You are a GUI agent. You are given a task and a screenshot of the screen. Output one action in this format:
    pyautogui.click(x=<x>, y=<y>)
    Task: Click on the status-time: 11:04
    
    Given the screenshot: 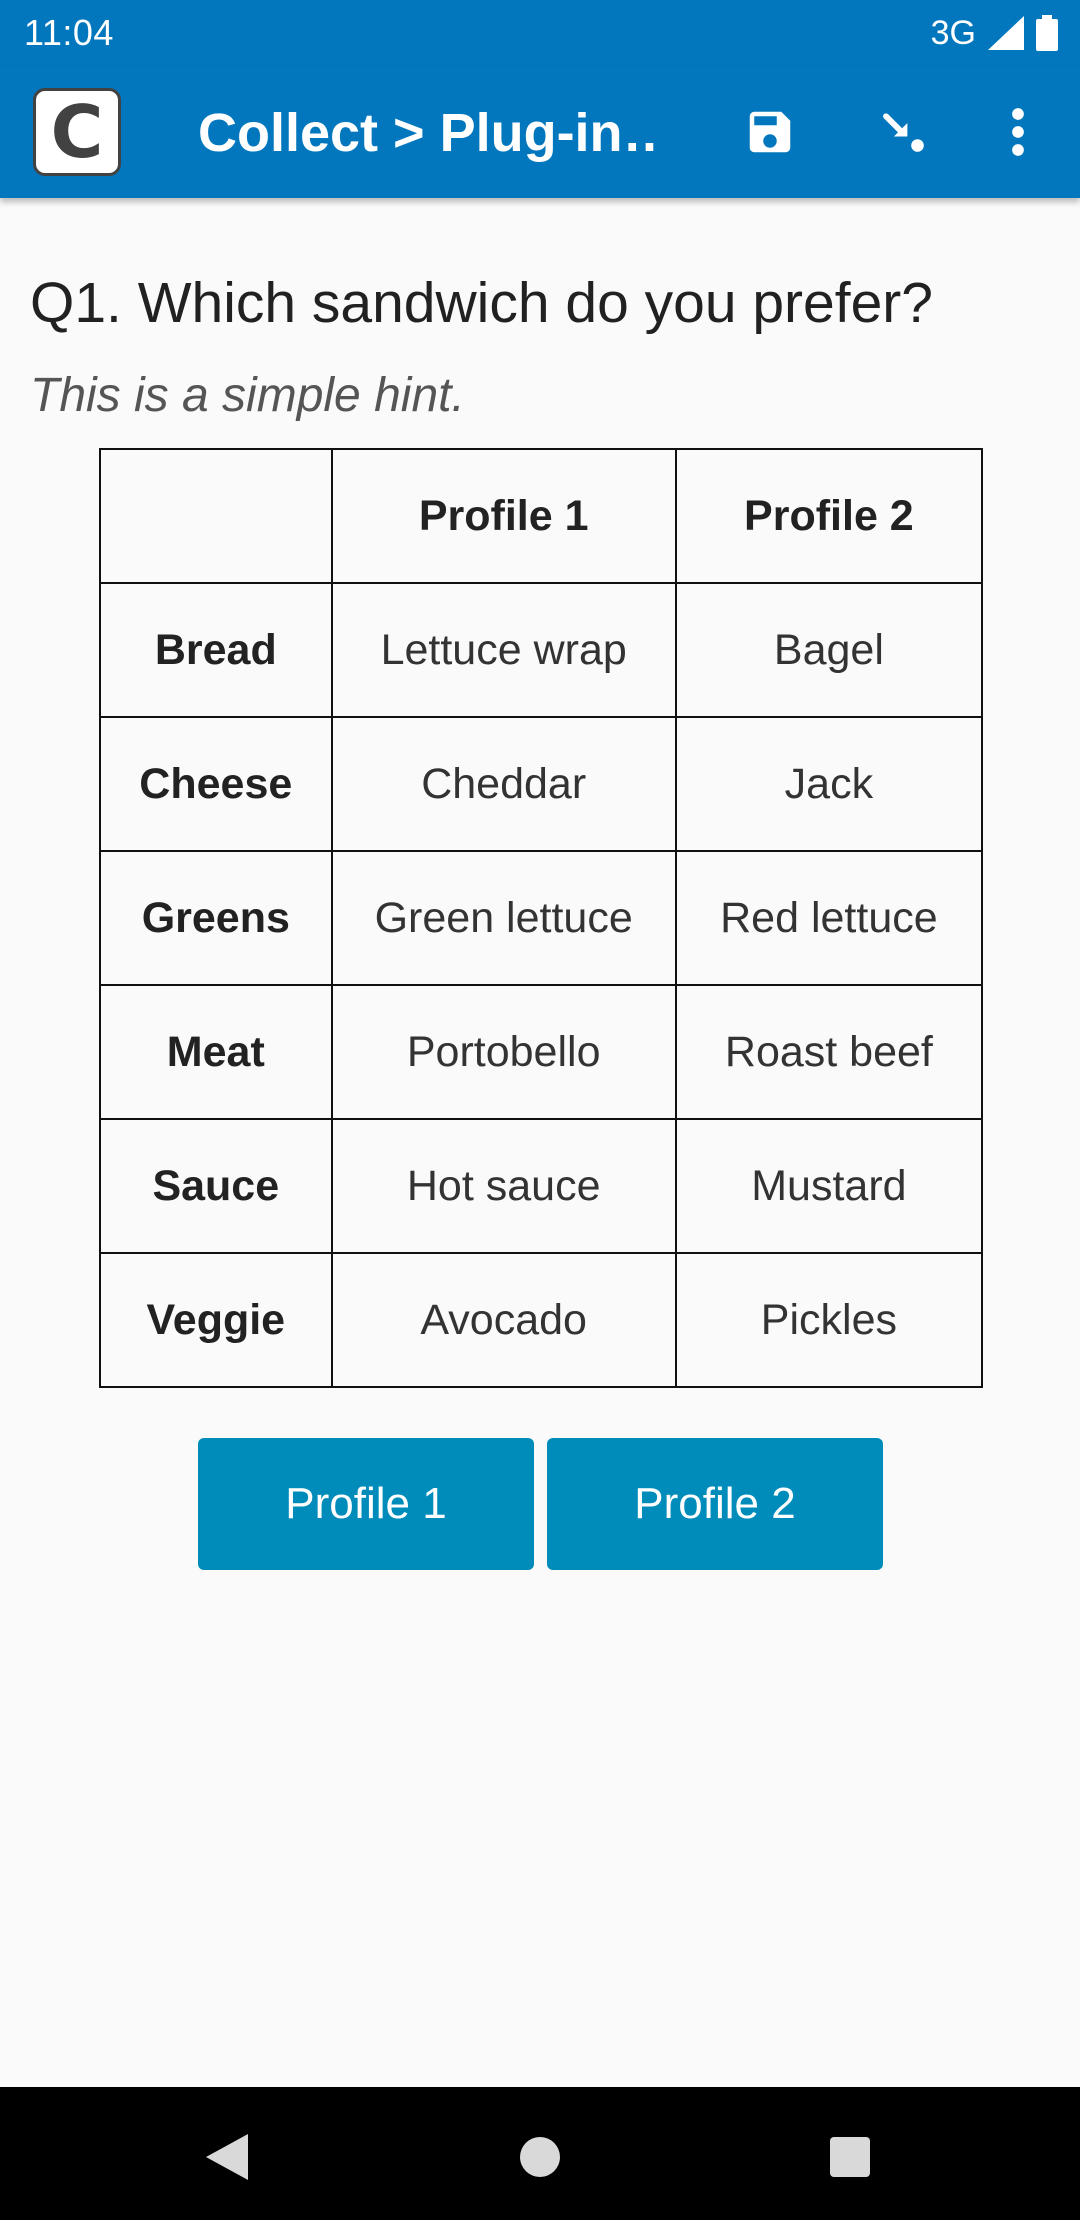 What is the action you would take?
    pyautogui.click(x=69, y=32)
    